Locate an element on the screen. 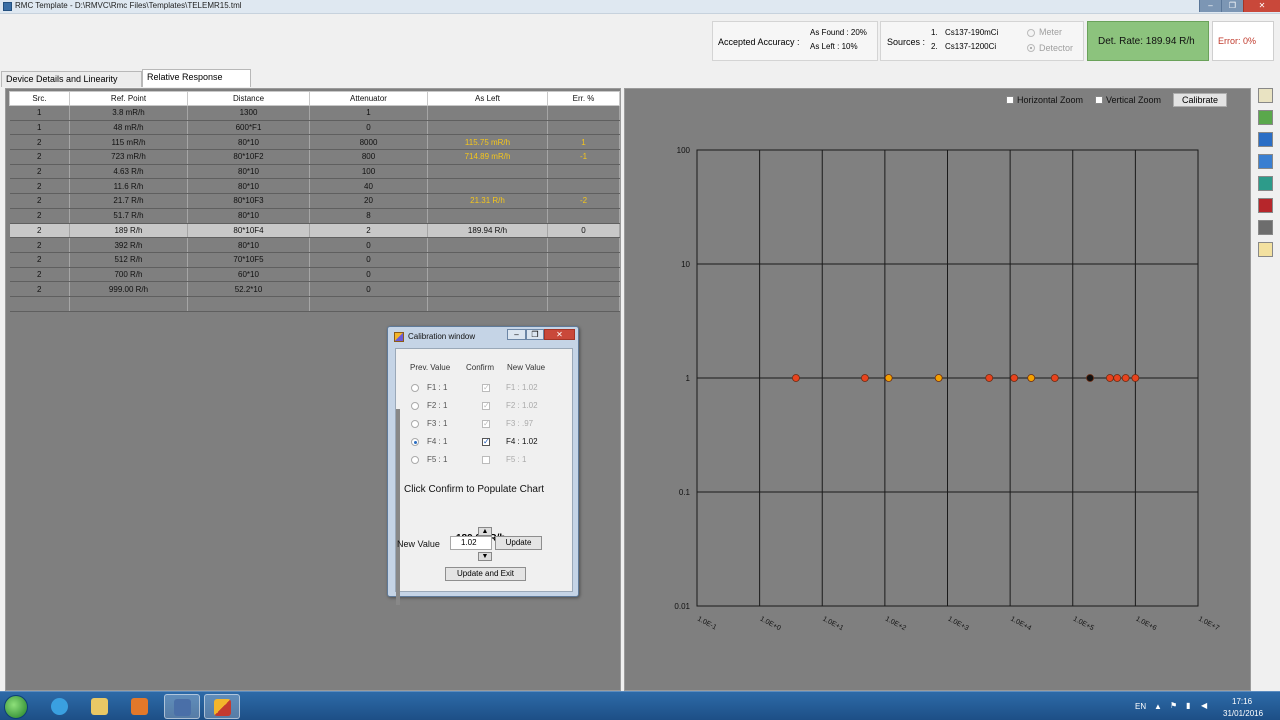 The width and height of the screenshot is (1280, 720). cell-distance: 70*10F5 is located at coordinates (248, 260).